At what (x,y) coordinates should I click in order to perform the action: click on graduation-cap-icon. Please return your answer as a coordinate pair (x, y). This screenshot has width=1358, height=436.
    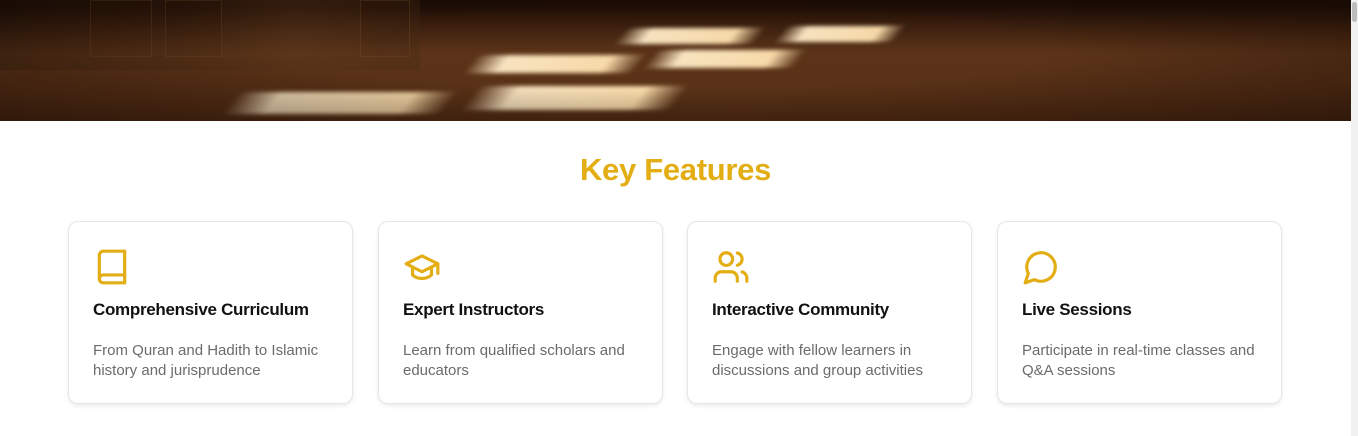
    Looking at the image, I should click on (422, 267).